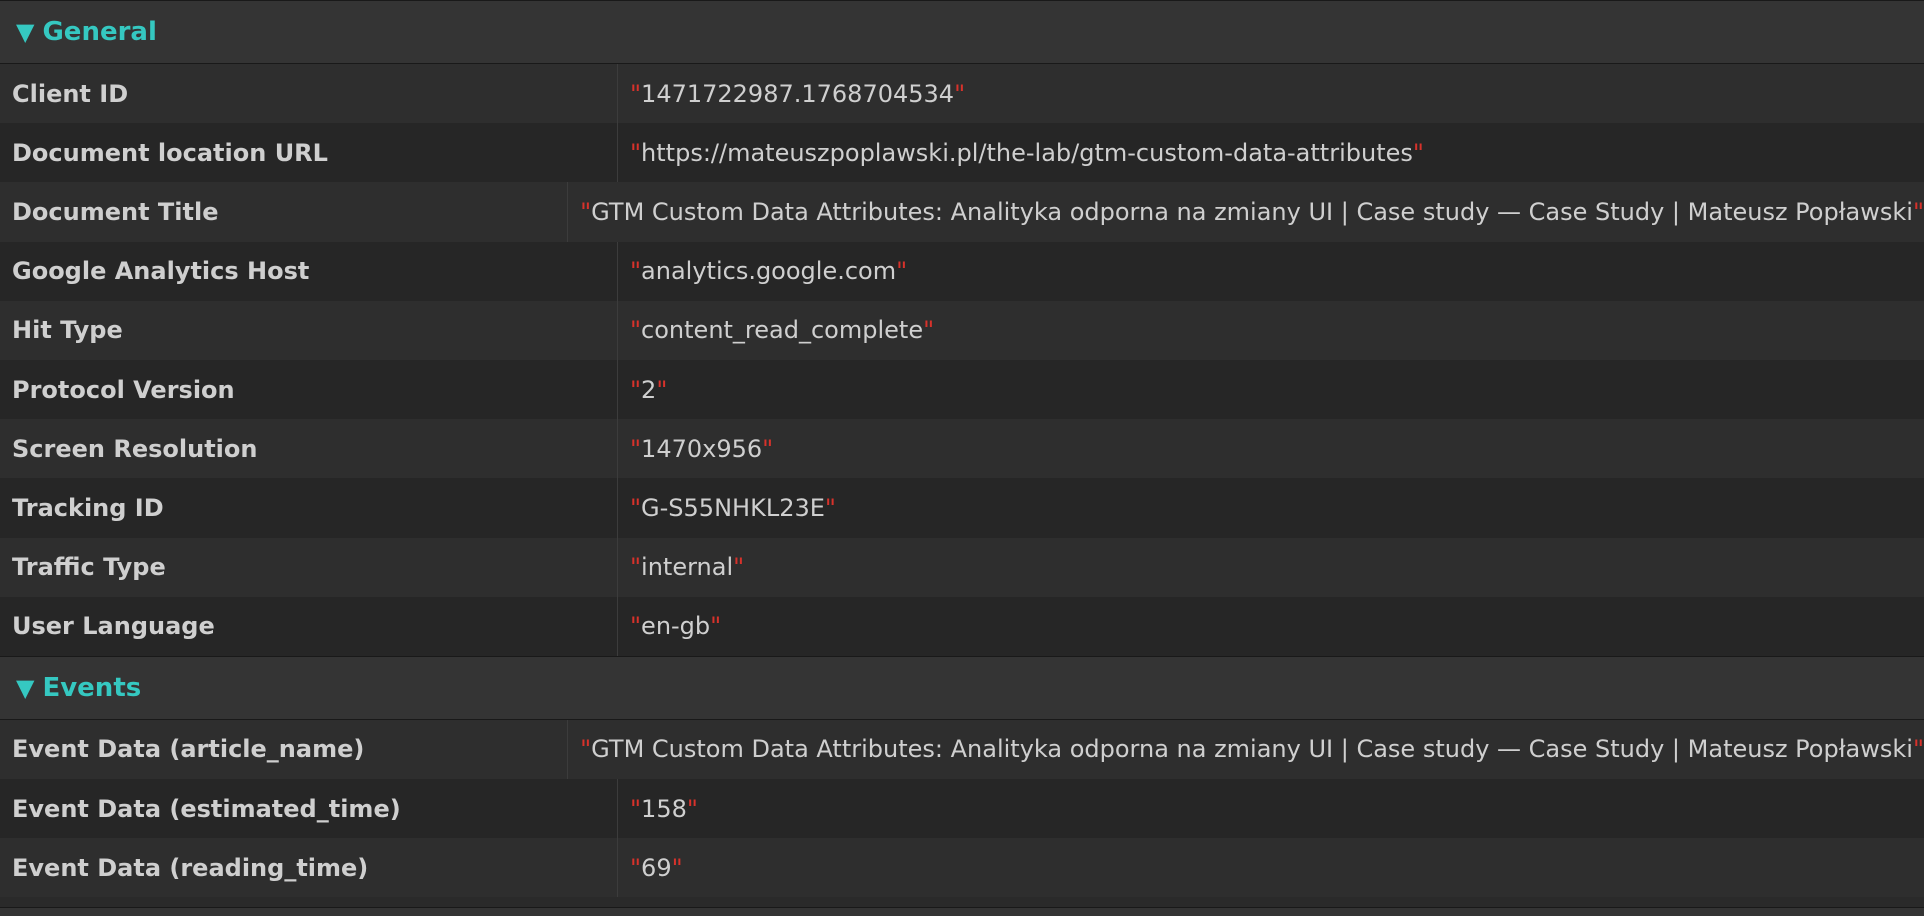  What do you see at coordinates (309, 153) in the screenshot?
I see `row-key: Document location URL` at bounding box center [309, 153].